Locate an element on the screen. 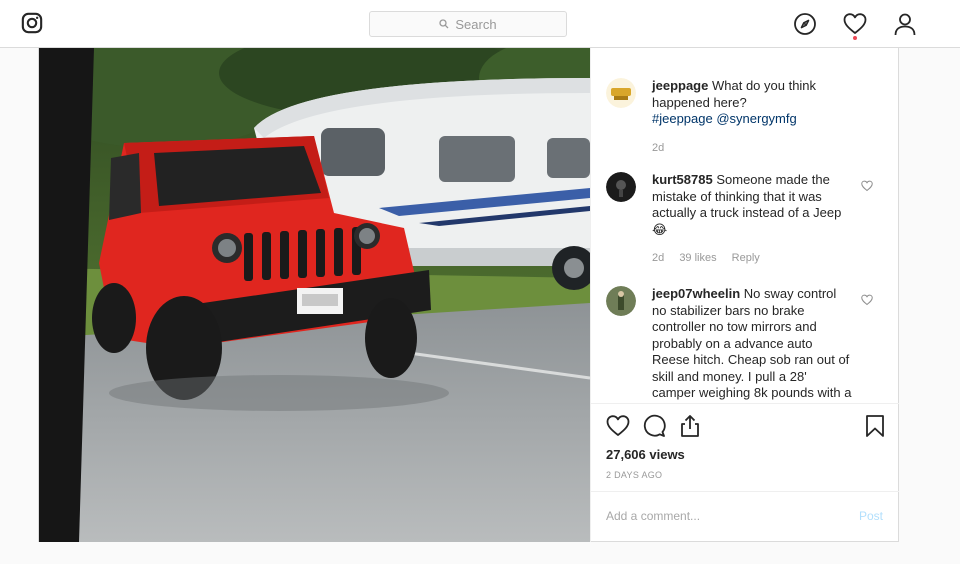  user-icon is located at coordinates (905, 24).